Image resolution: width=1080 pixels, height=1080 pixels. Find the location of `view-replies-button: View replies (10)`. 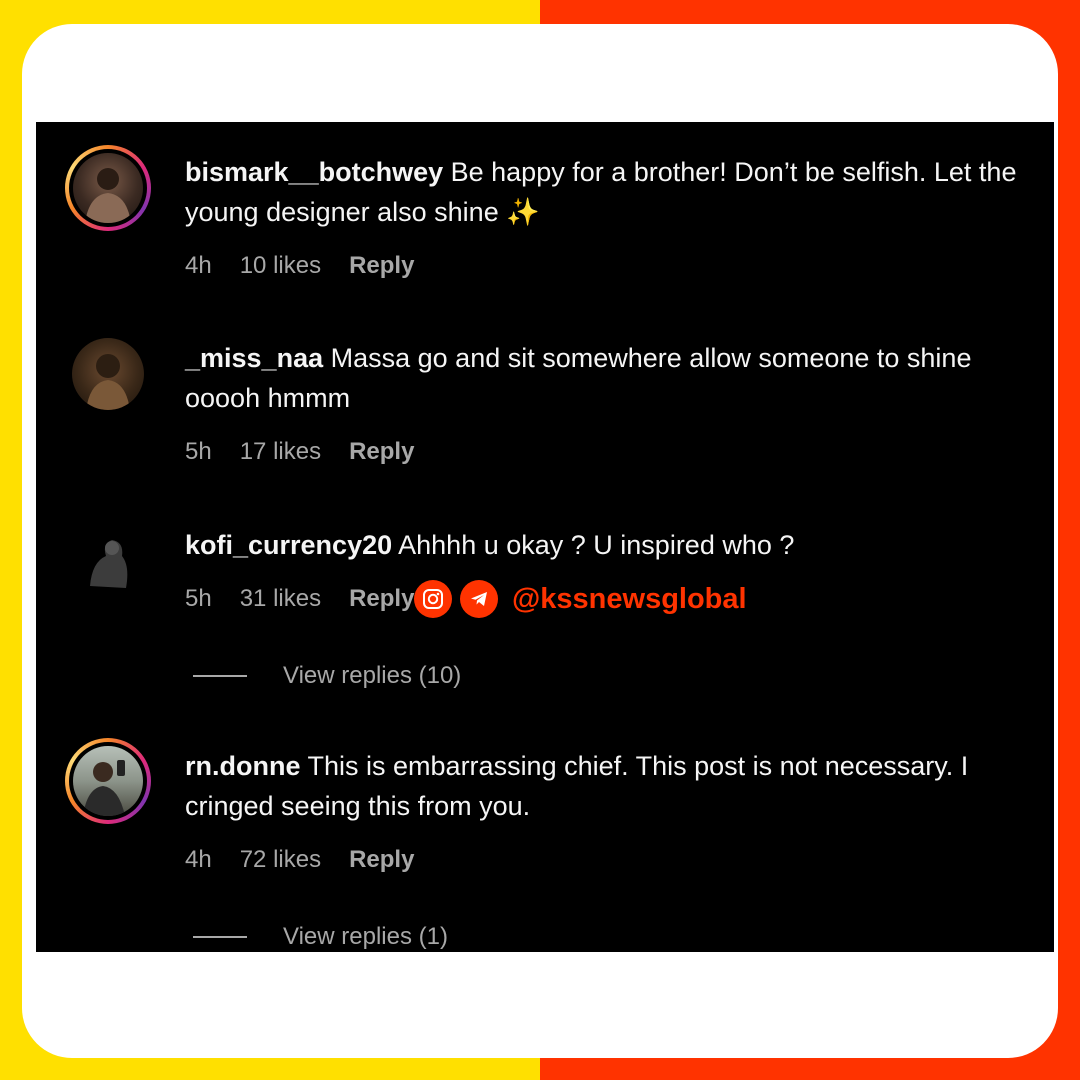

view-replies-button: View replies (10) is located at coordinates (327, 676).